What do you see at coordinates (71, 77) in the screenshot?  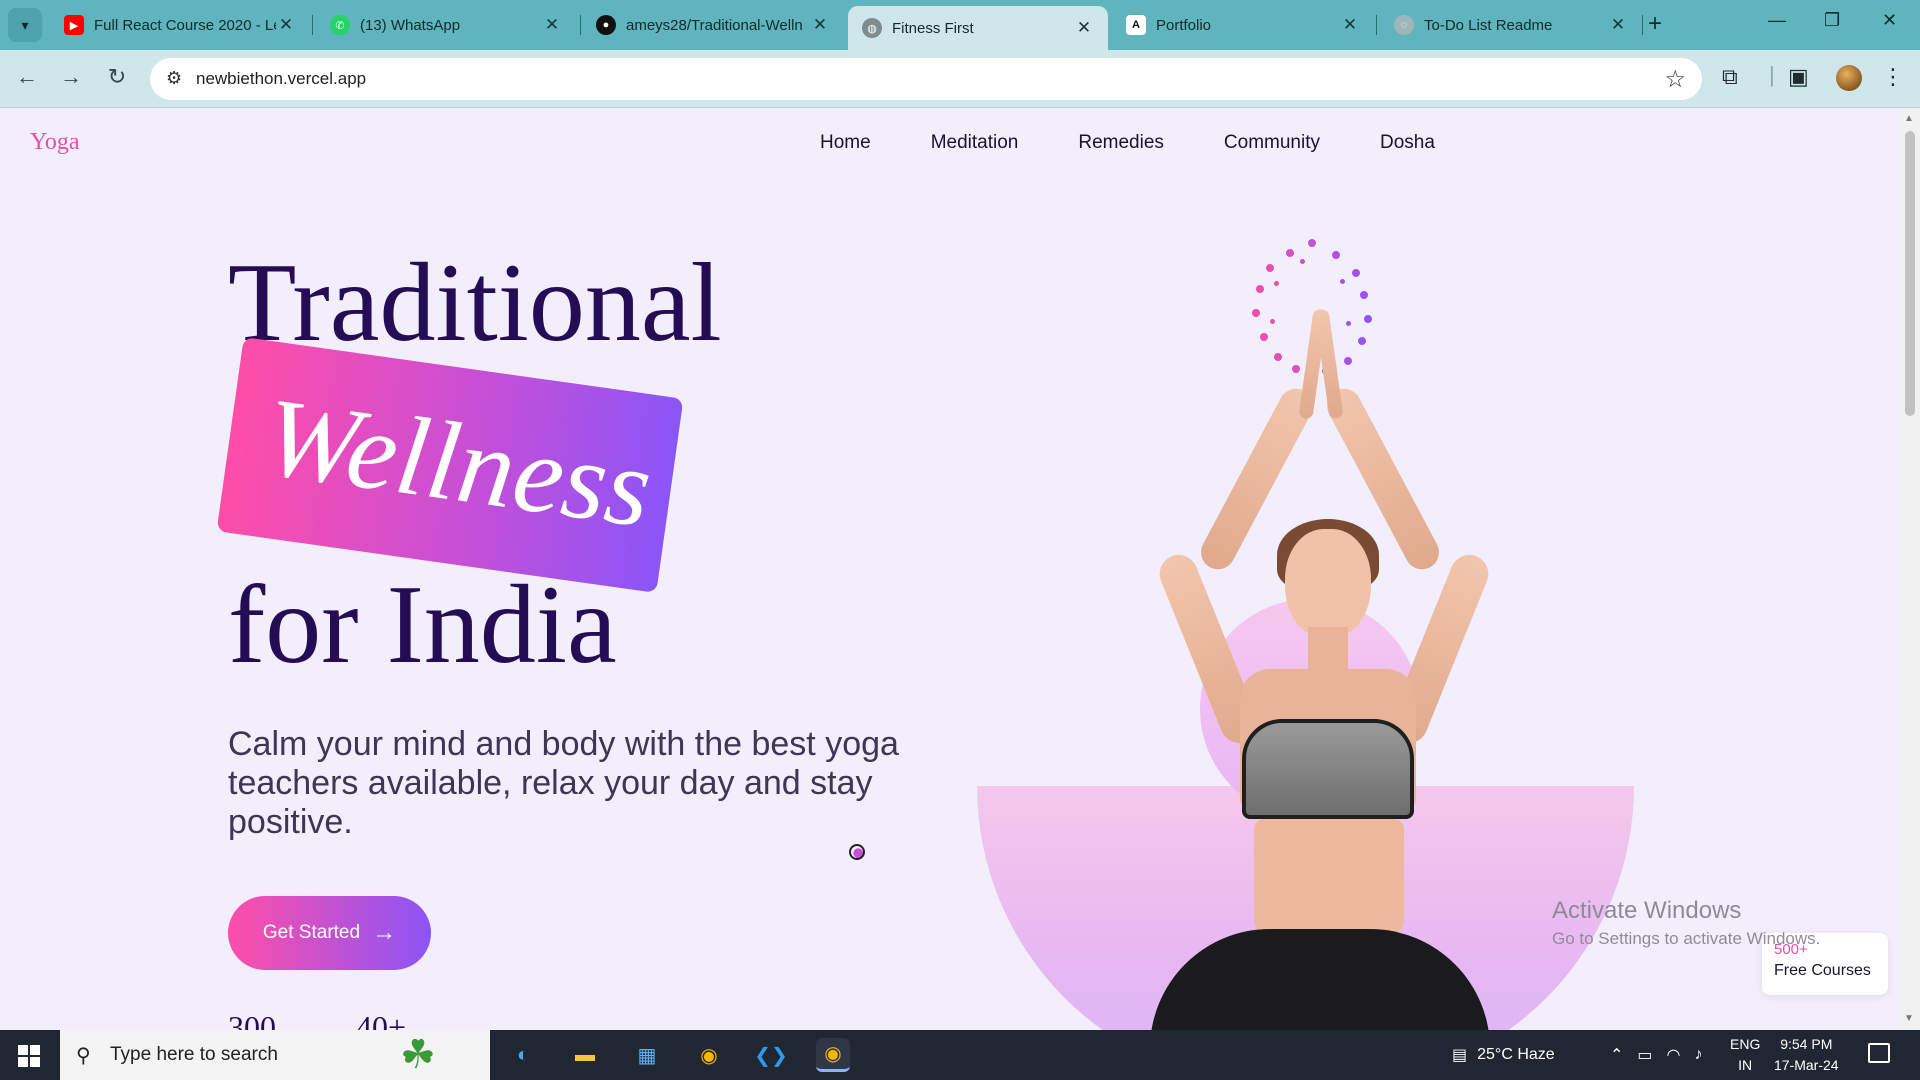 I see `forward-button: →` at bounding box center [71, 77].